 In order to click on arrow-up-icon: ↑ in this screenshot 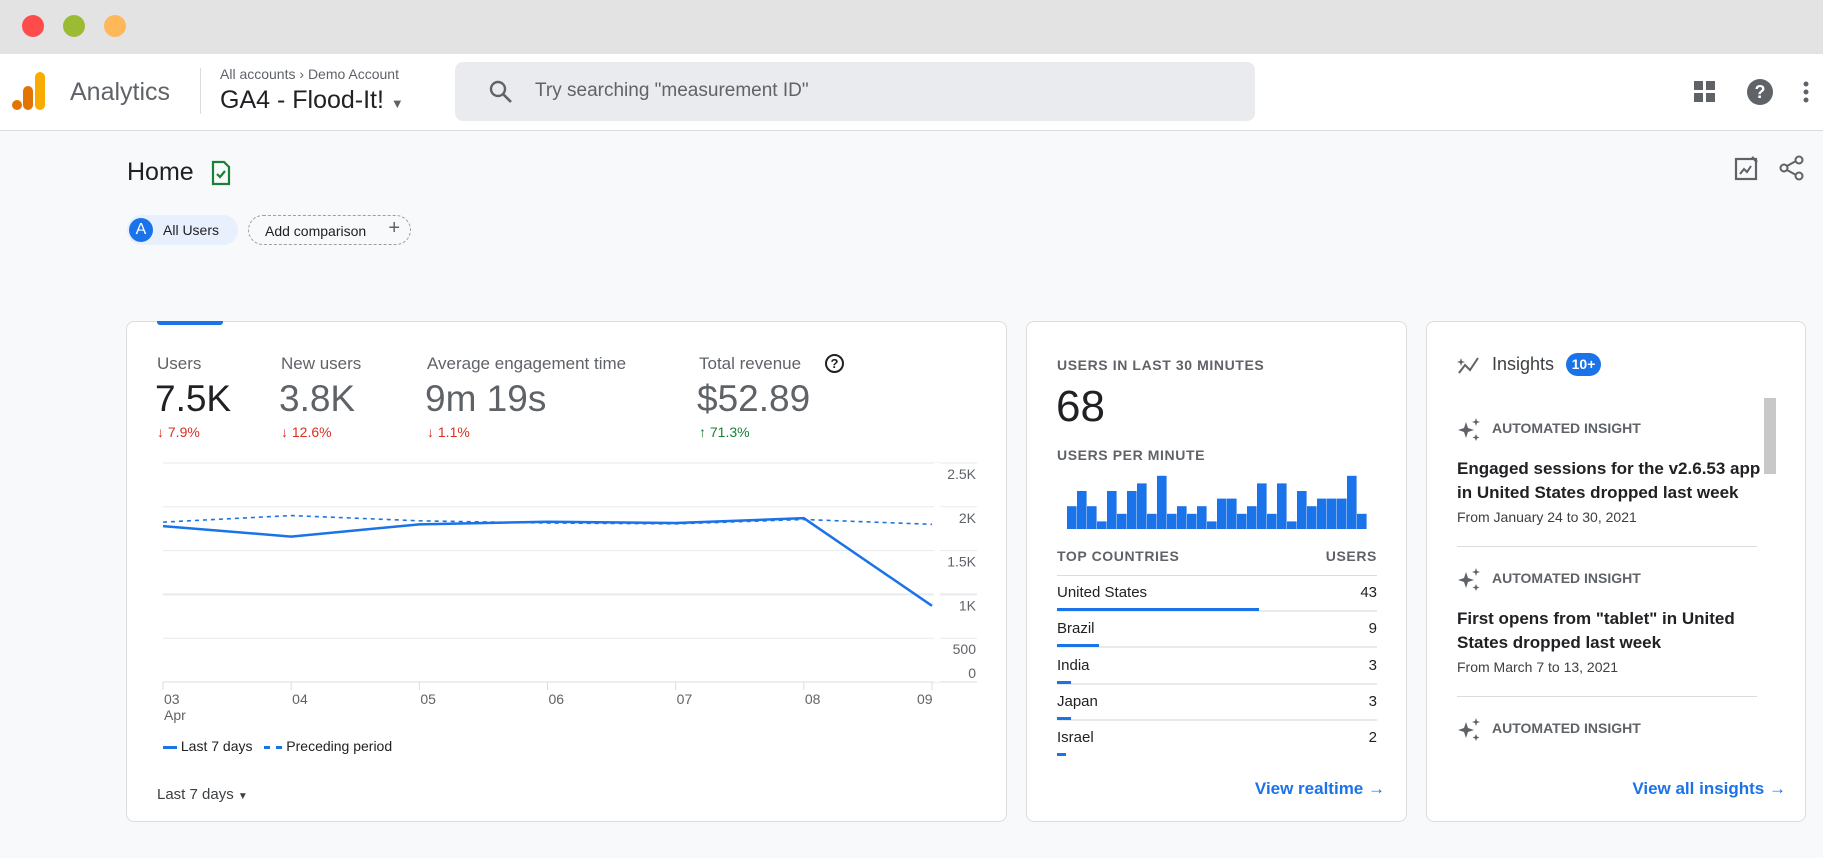, I will do `click(704, 432)`.